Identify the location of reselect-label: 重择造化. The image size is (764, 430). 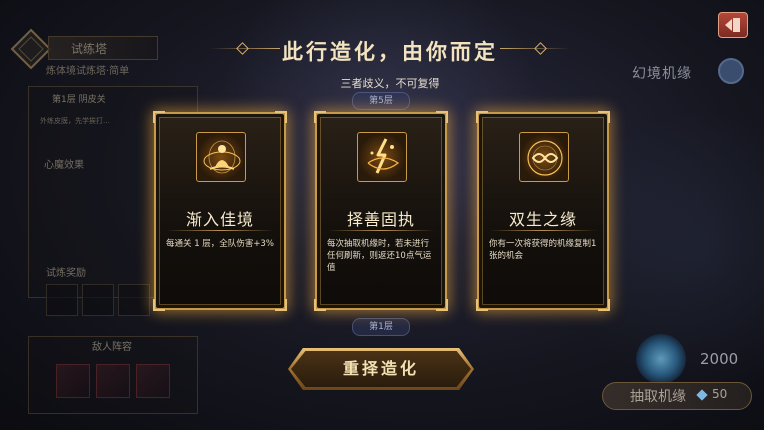
(380, 368).